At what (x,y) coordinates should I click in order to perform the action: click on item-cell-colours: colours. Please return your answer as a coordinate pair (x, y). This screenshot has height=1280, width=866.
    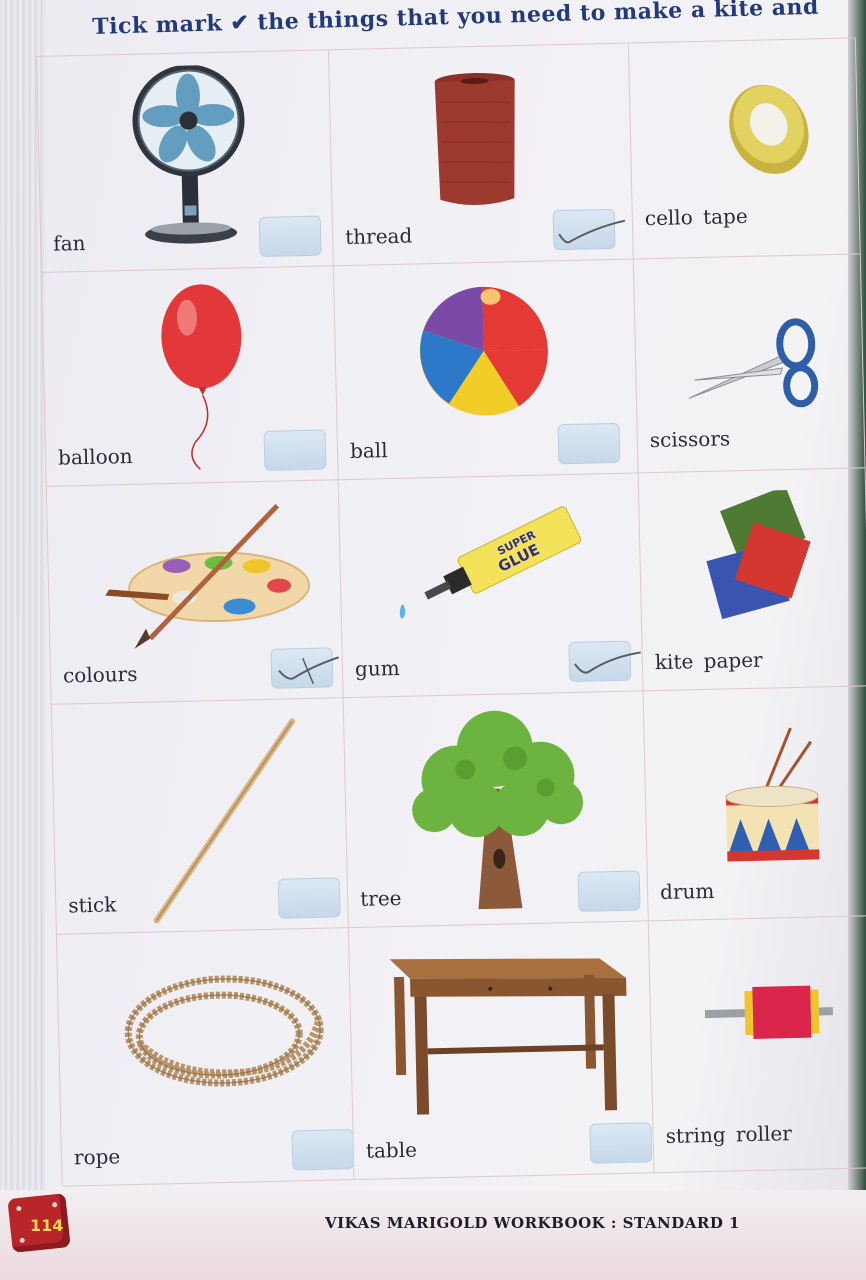
    Looking at the image, I should click on (195, 592).